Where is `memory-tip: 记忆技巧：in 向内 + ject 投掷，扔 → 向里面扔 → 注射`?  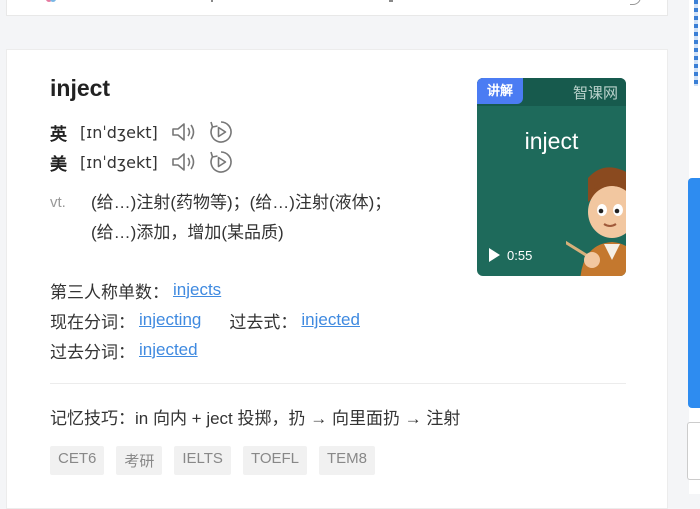 memory-tip: 记忆技巧：in 向内 + ject 投掷，扔 → 向里面扔 → 注射 is located at coordinates (255, 418).